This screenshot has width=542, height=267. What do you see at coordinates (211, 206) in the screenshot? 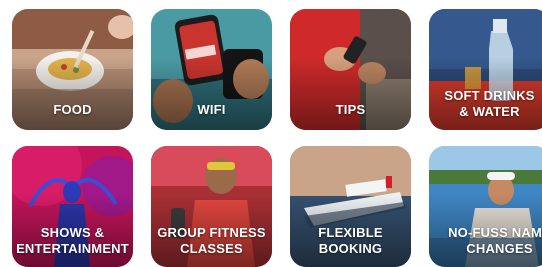
I see `tile-group-fitness-classes: GROUP FITNESS CLASSES` at bounding box center [211, 206].